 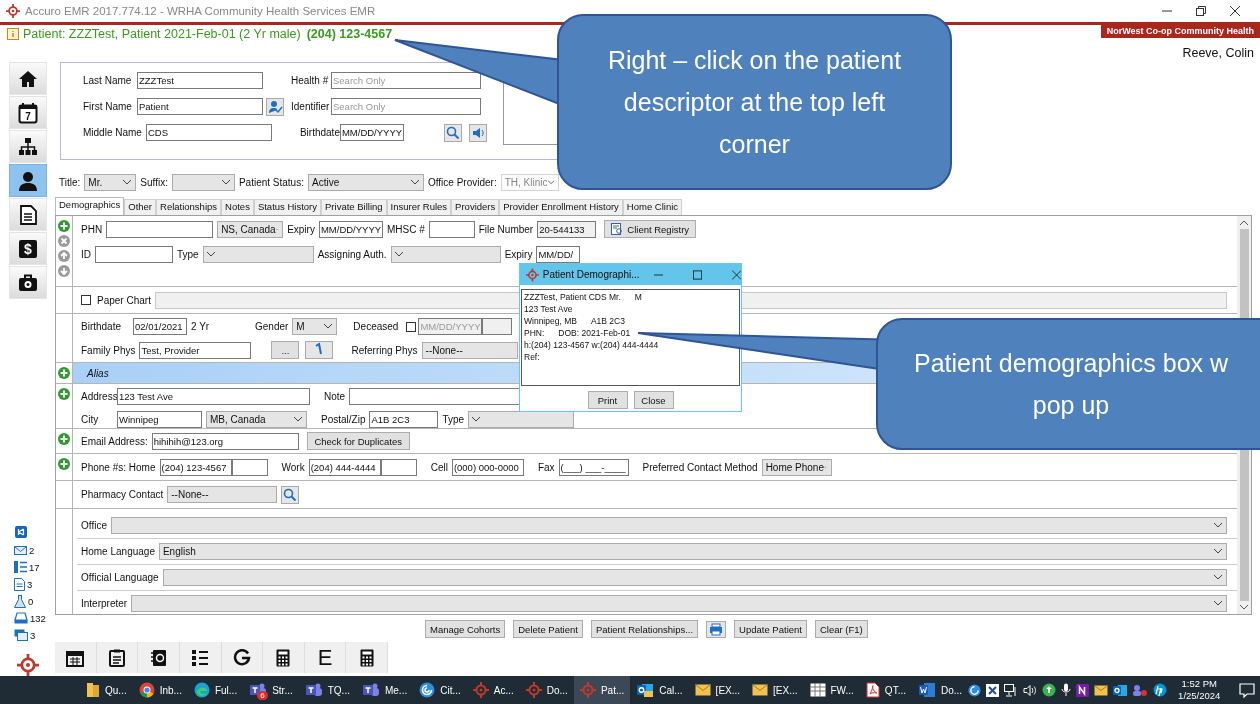 What do you see at coordinates (572, 298) in the screenshot?
I see `demographics-text: ZZZTest, Patient CDS Mr.` at bounding box center [572, 298].